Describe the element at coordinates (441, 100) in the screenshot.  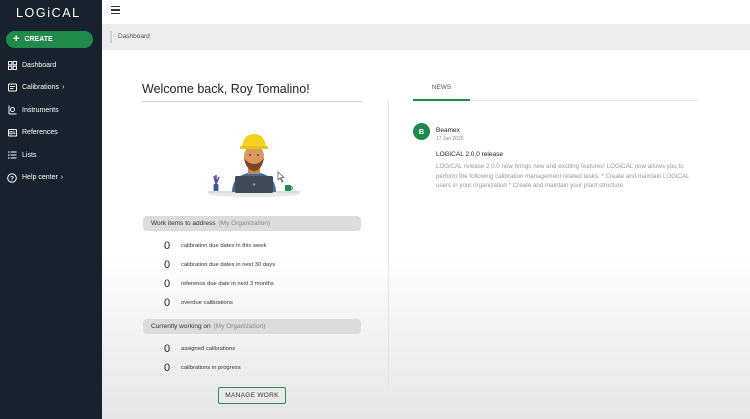
I see `tab-news-indicator` at that location.